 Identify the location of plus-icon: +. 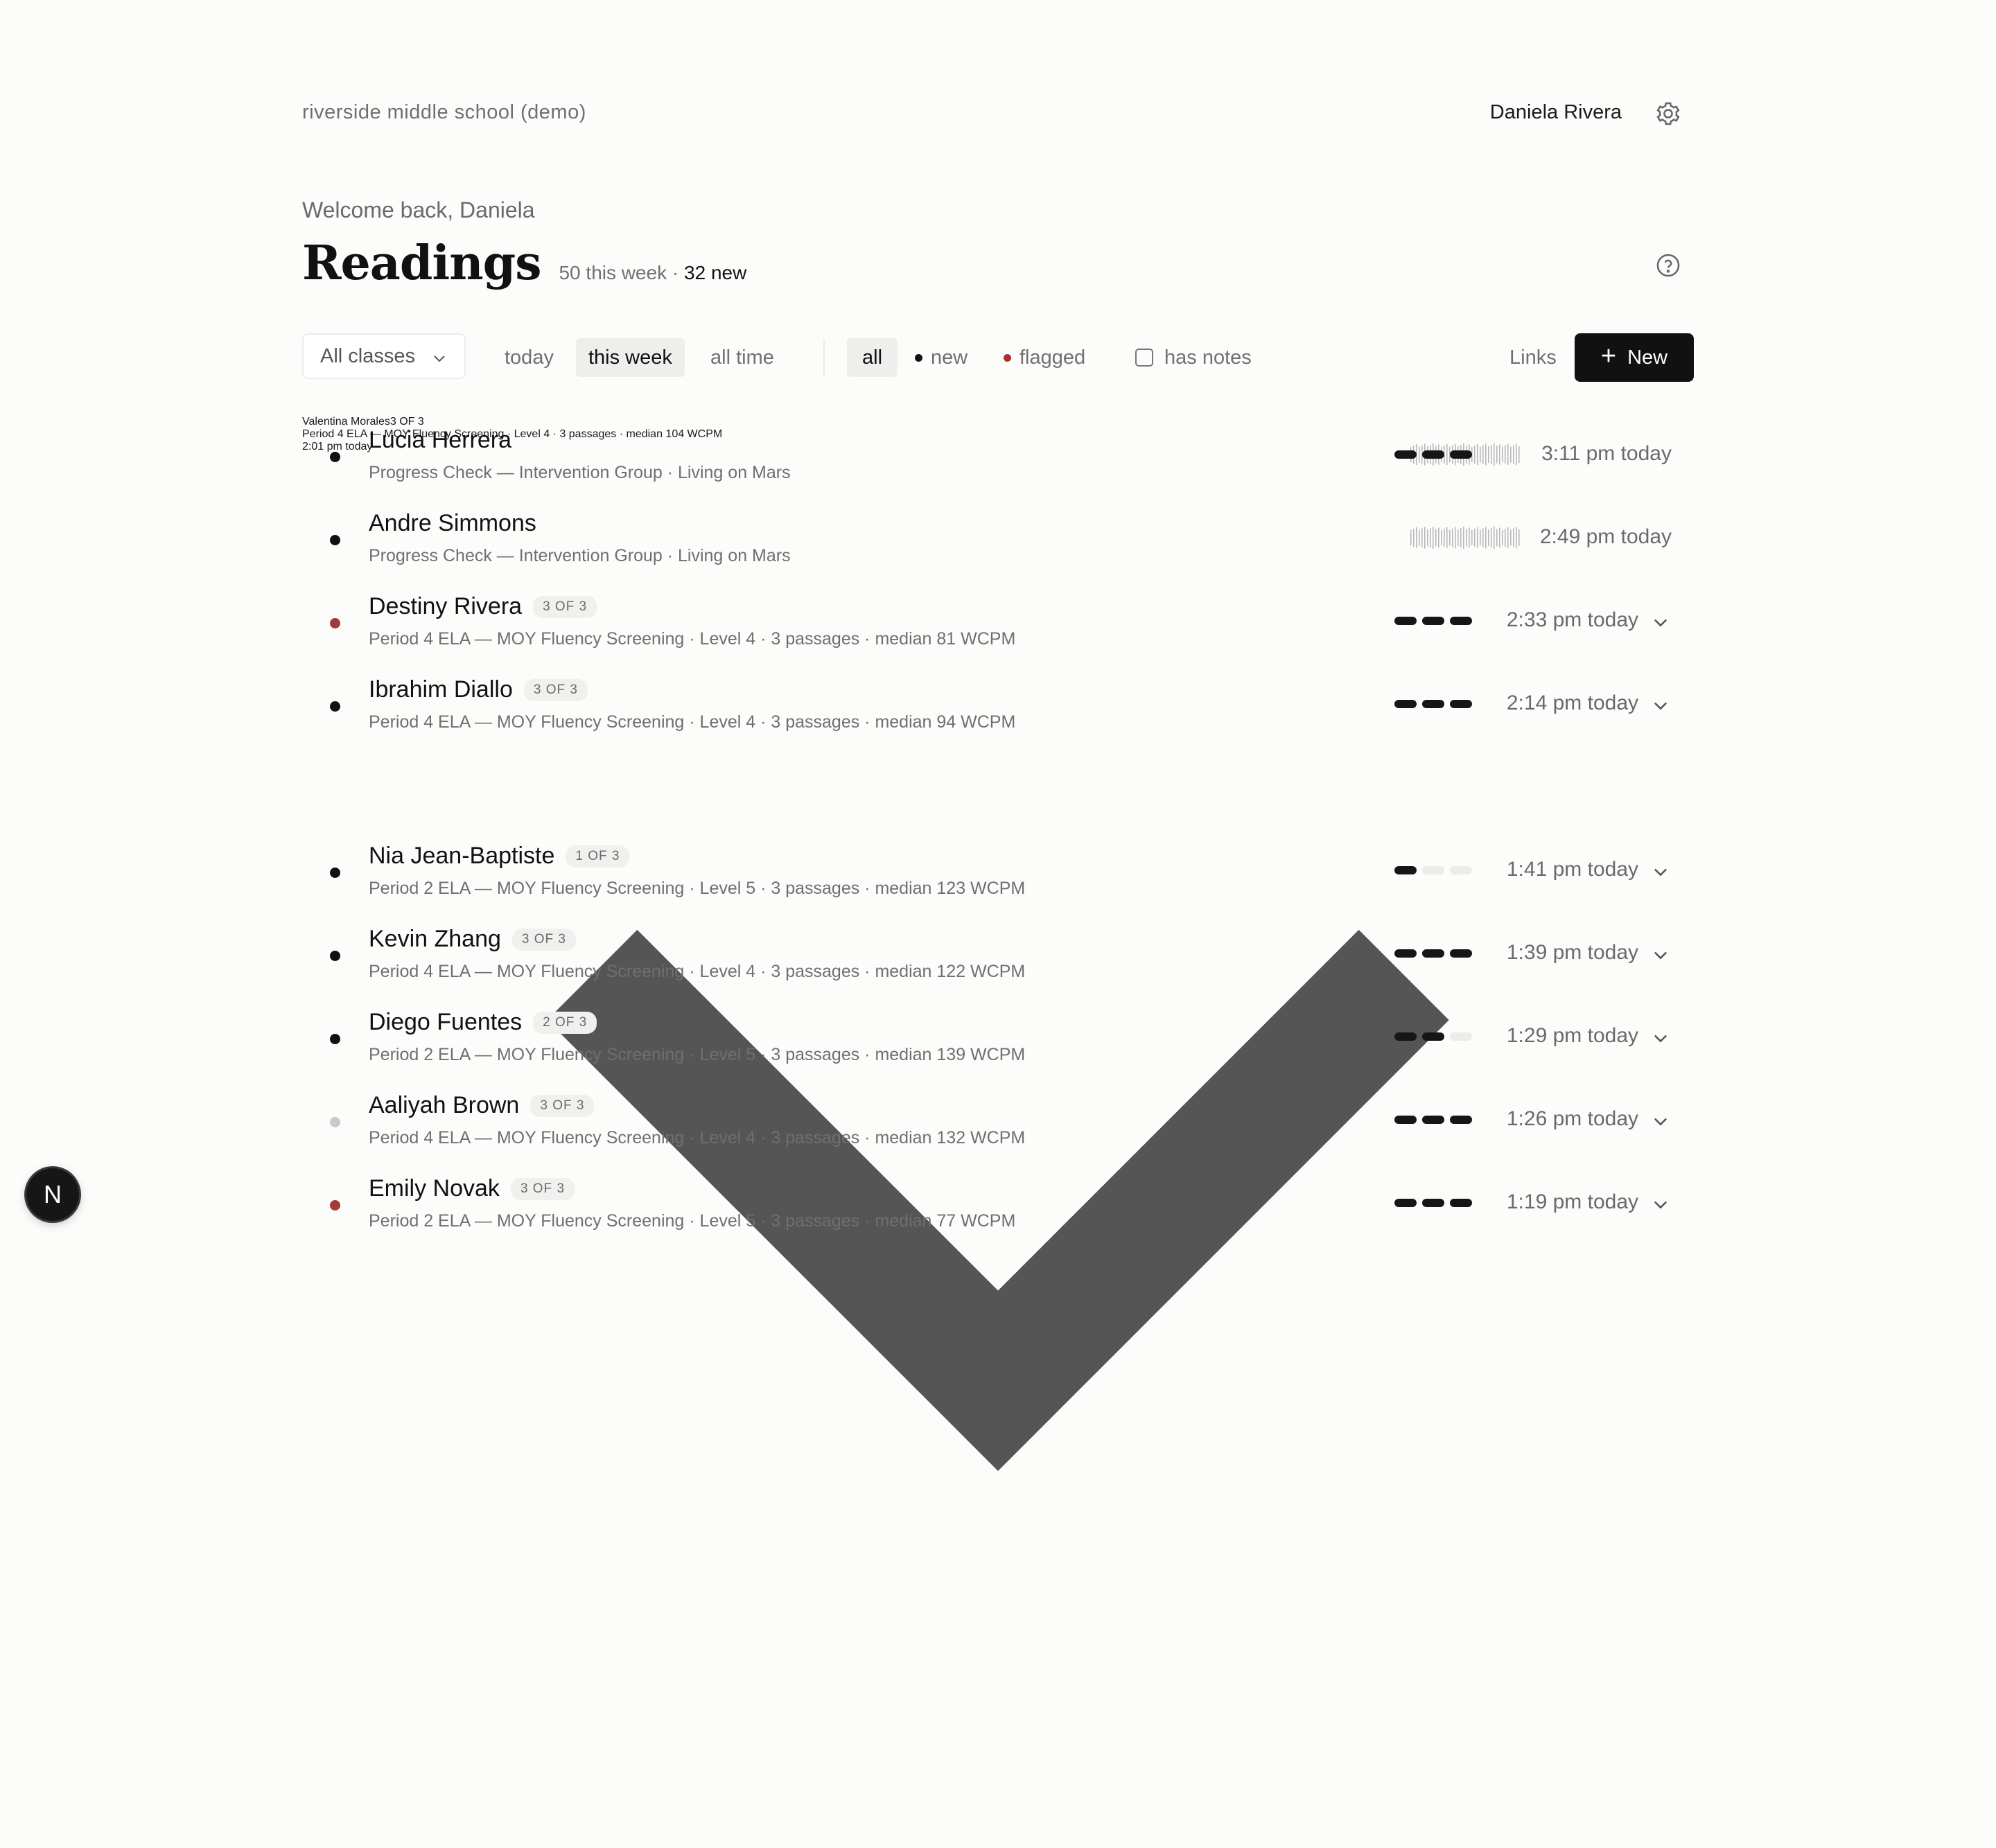
(1608, 356).